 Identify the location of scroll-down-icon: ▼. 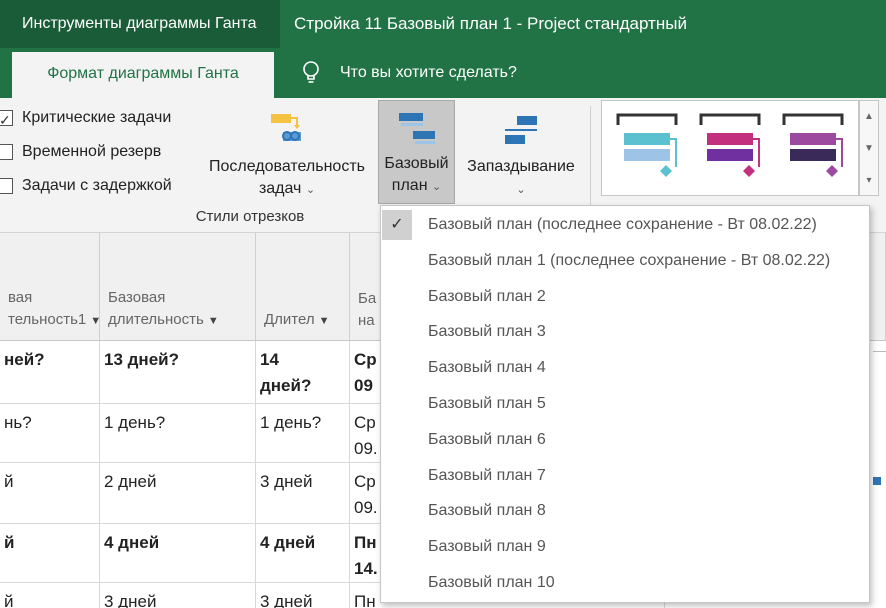
(869, 149).